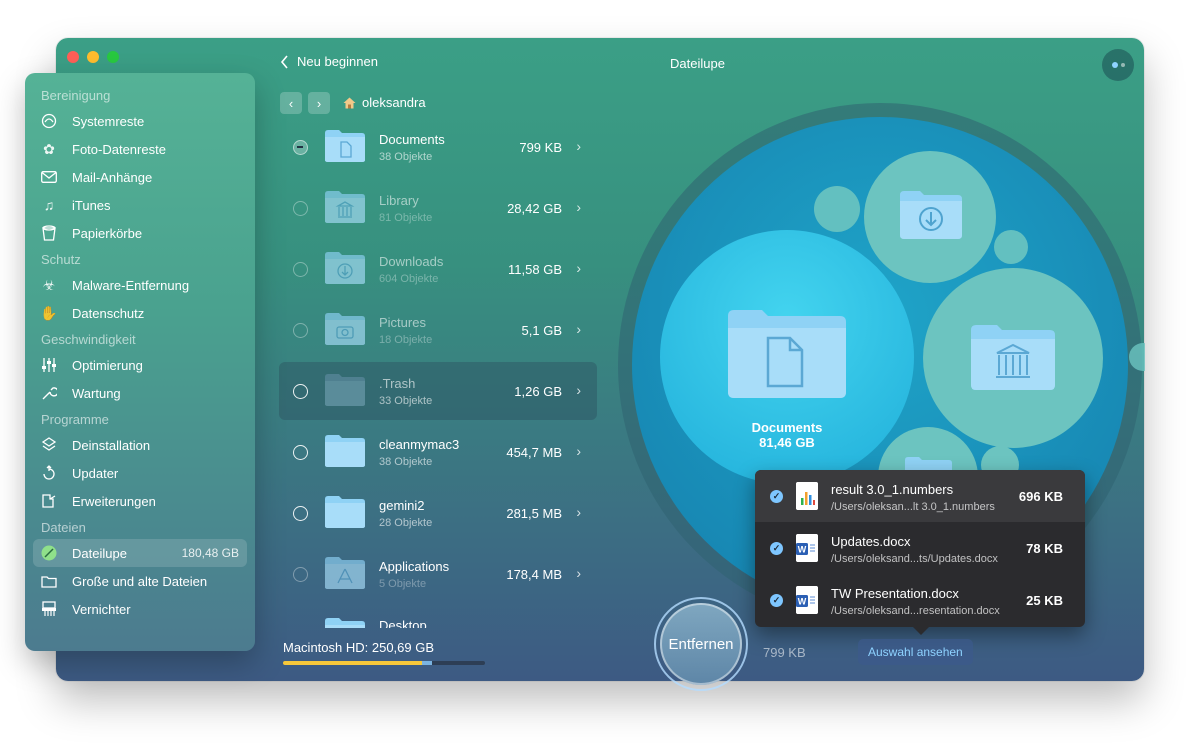 The image size is (1200, 755). What do you see at coordinates (101, 609) in the screenshot?
I see `sidebar-item-label: Vernichter` at bounding box center [101, 609].